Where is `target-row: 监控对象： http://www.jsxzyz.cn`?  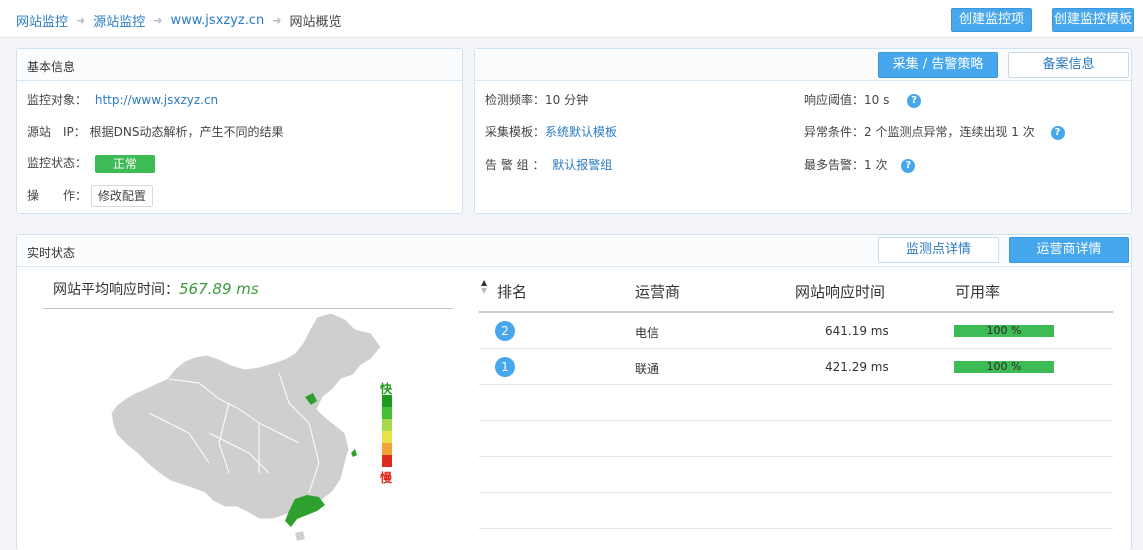
target-row: 监控对象： http://www.jsxzyz.cn is located at coordinates (122, 99).